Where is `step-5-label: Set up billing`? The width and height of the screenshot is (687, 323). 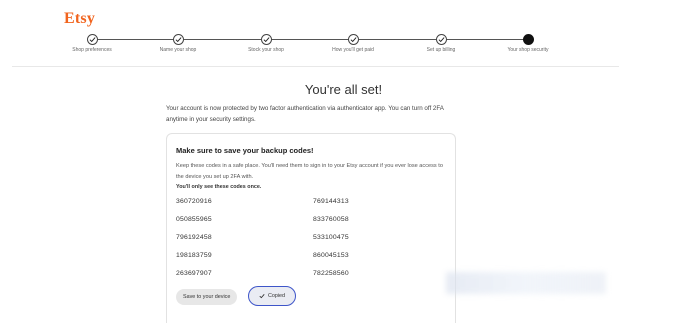
step-5-label: Set up billing is located at coordinates (441, 50).